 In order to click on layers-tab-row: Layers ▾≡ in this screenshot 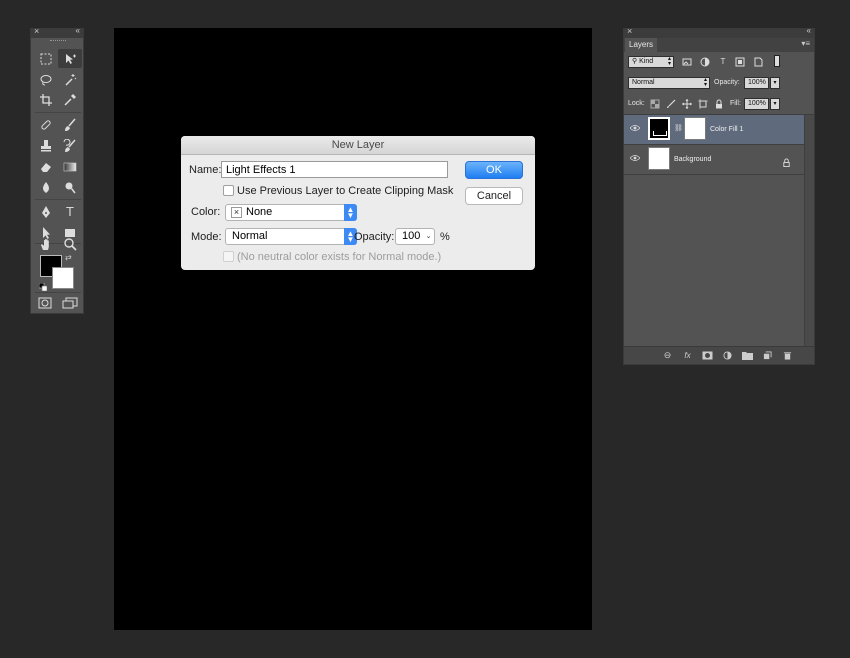, I will do `click(719, 45)`.